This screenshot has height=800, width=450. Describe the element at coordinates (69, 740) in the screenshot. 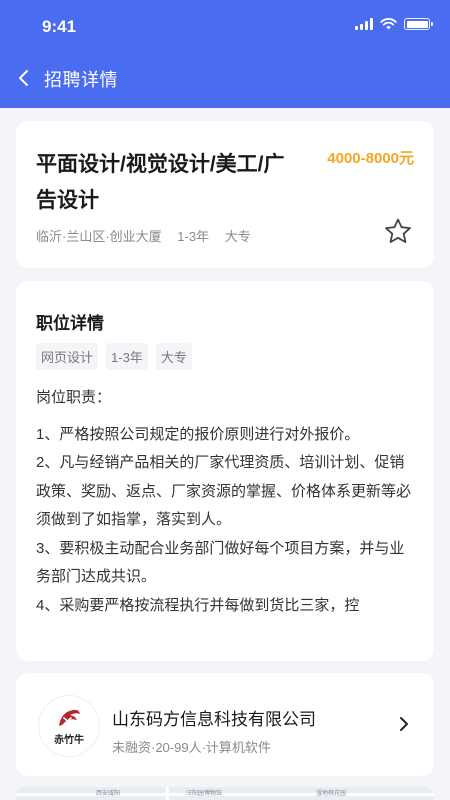

I see `company-logo-text: 赤竹牛` at that location.